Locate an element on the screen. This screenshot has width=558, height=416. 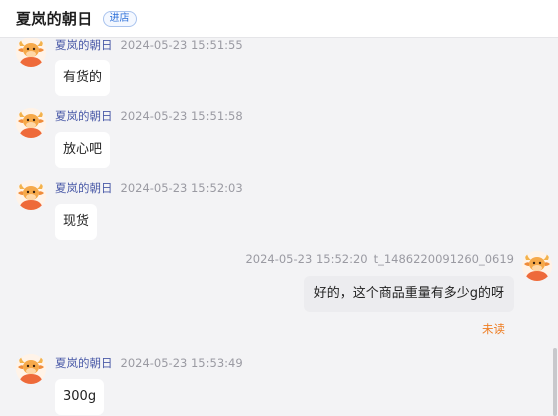
chat-title: 夏岚的朝日 is located at coordinates (54, 19).